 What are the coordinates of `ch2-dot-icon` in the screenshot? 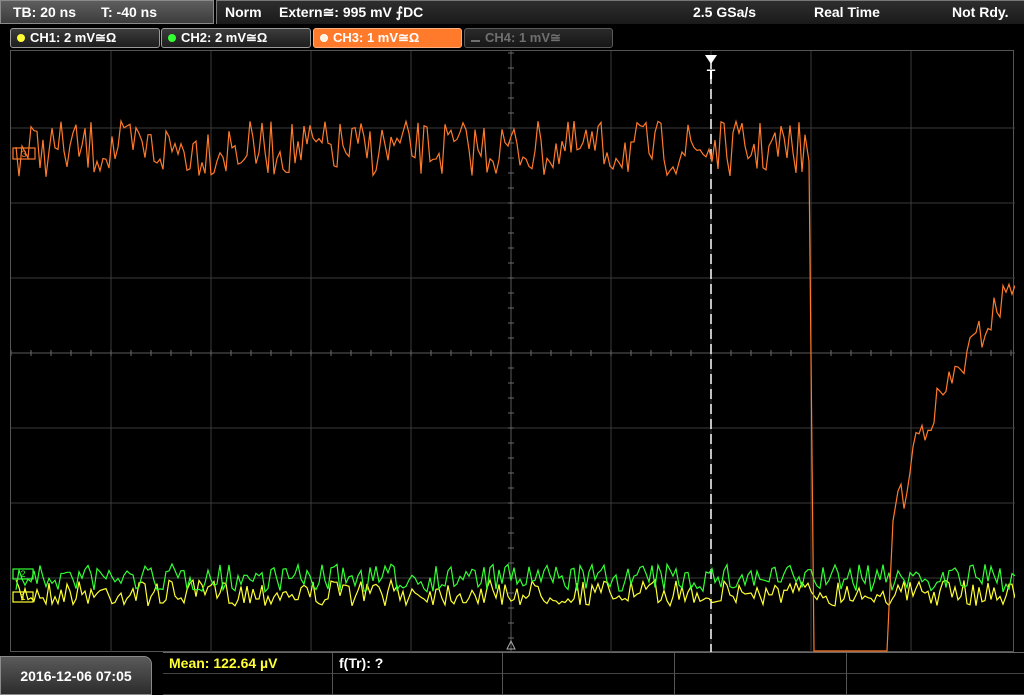 It's located at (172, 38).